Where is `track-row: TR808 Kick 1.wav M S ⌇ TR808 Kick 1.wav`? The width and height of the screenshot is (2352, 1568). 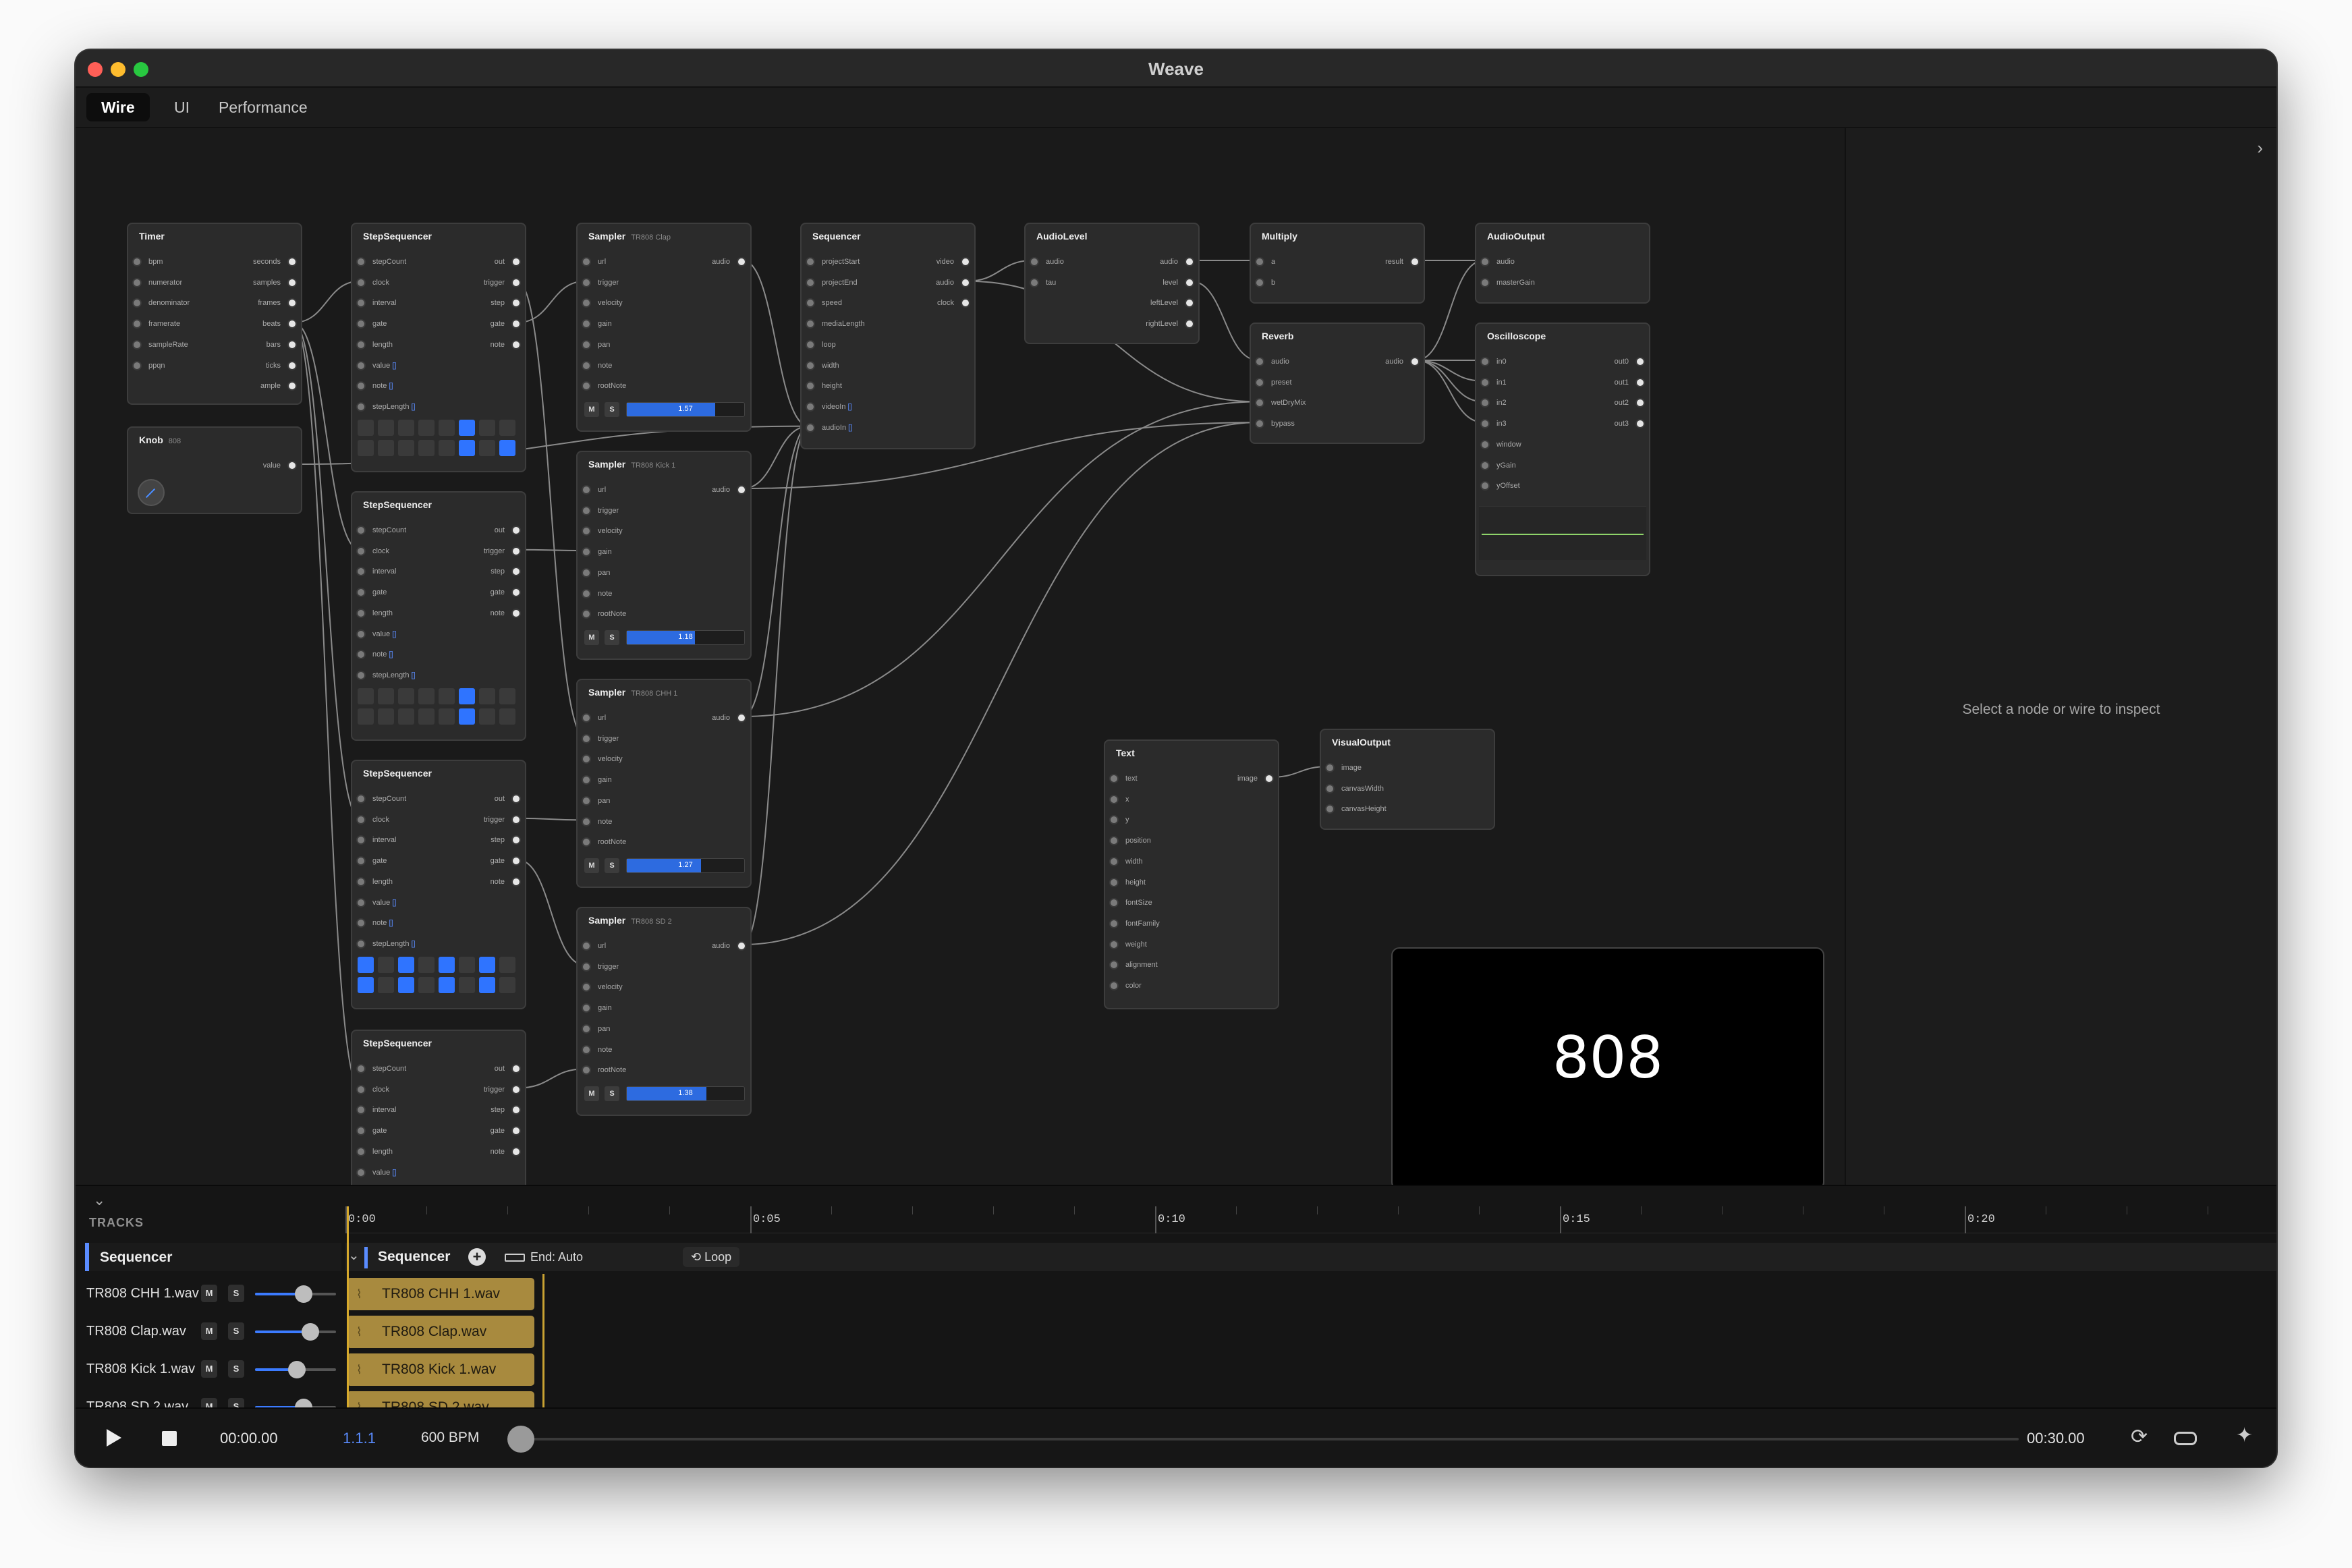 track-row: TR808 Kick 1.wav M S ⌇ TR808 Kick 1.wav is located at coordinates (1176, 1369).